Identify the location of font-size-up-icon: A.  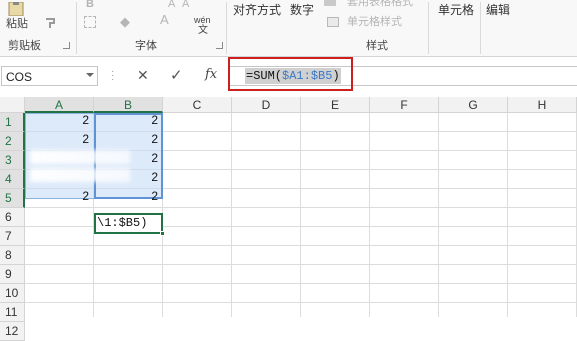
(171, 5).